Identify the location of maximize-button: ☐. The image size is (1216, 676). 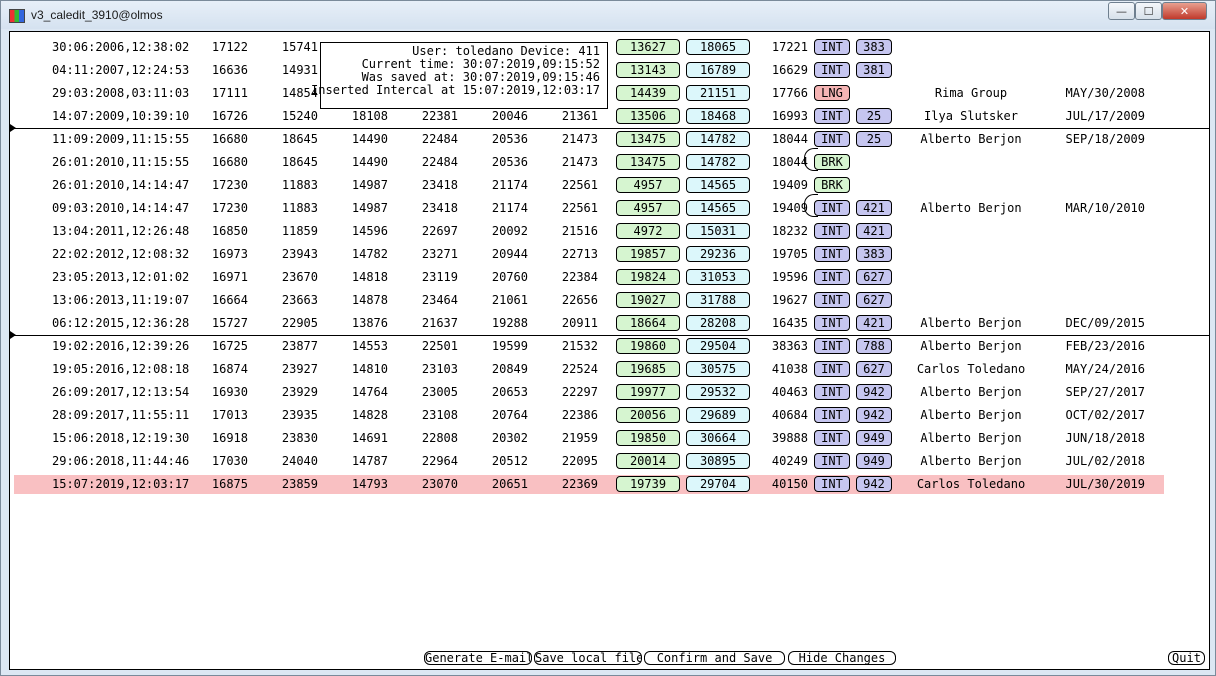
(1148, 11).